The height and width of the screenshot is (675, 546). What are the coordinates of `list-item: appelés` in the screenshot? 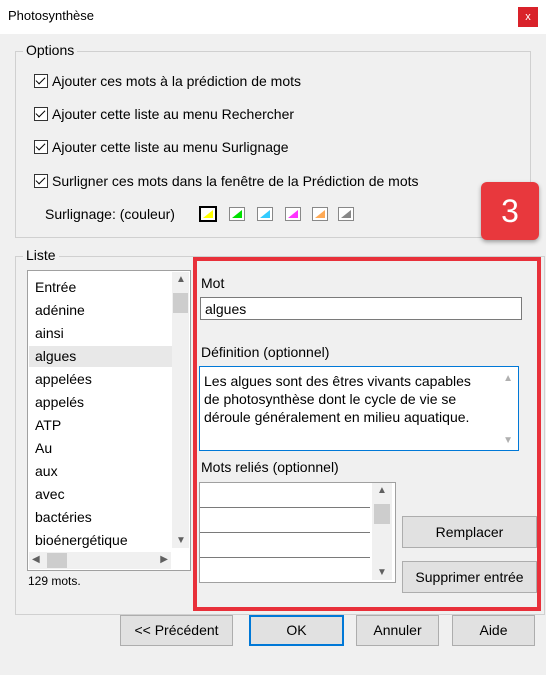 It's located at (59, 402).